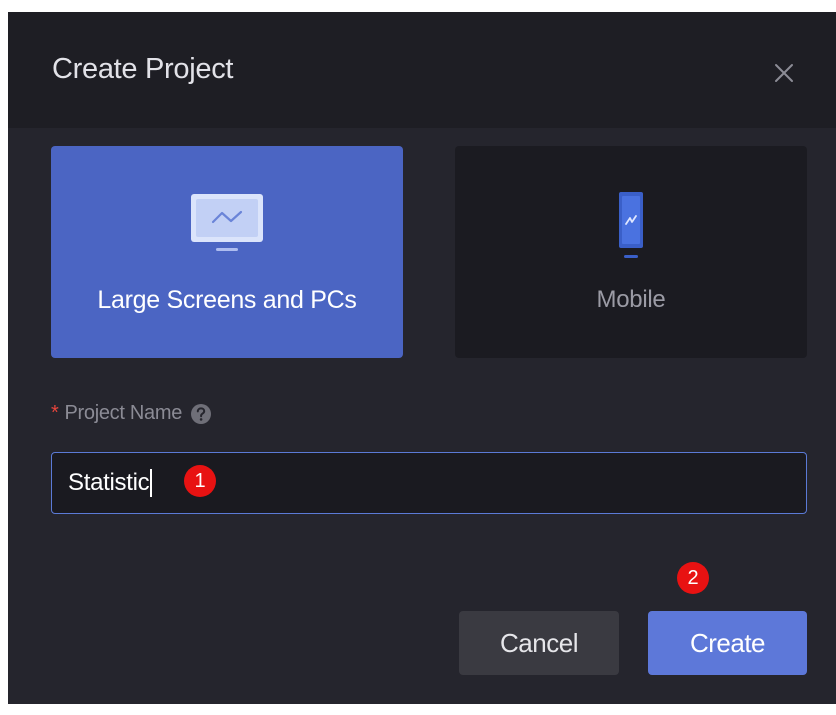 The height and width of the screenshot is (715, 836). Describe the element at coordinates (227, 252) in the screenshot. I see `project-type-large-screens: Large Screens and PCs` at that location.